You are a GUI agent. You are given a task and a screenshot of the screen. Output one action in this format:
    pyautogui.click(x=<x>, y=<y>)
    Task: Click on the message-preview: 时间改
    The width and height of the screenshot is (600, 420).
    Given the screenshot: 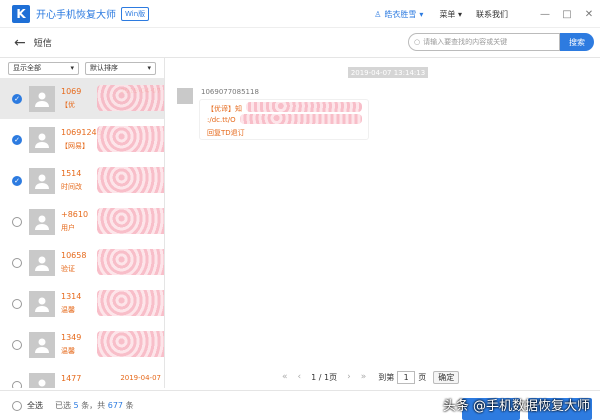 What is the action you would take?
    pyautogui.click(x=71, y=186)
    